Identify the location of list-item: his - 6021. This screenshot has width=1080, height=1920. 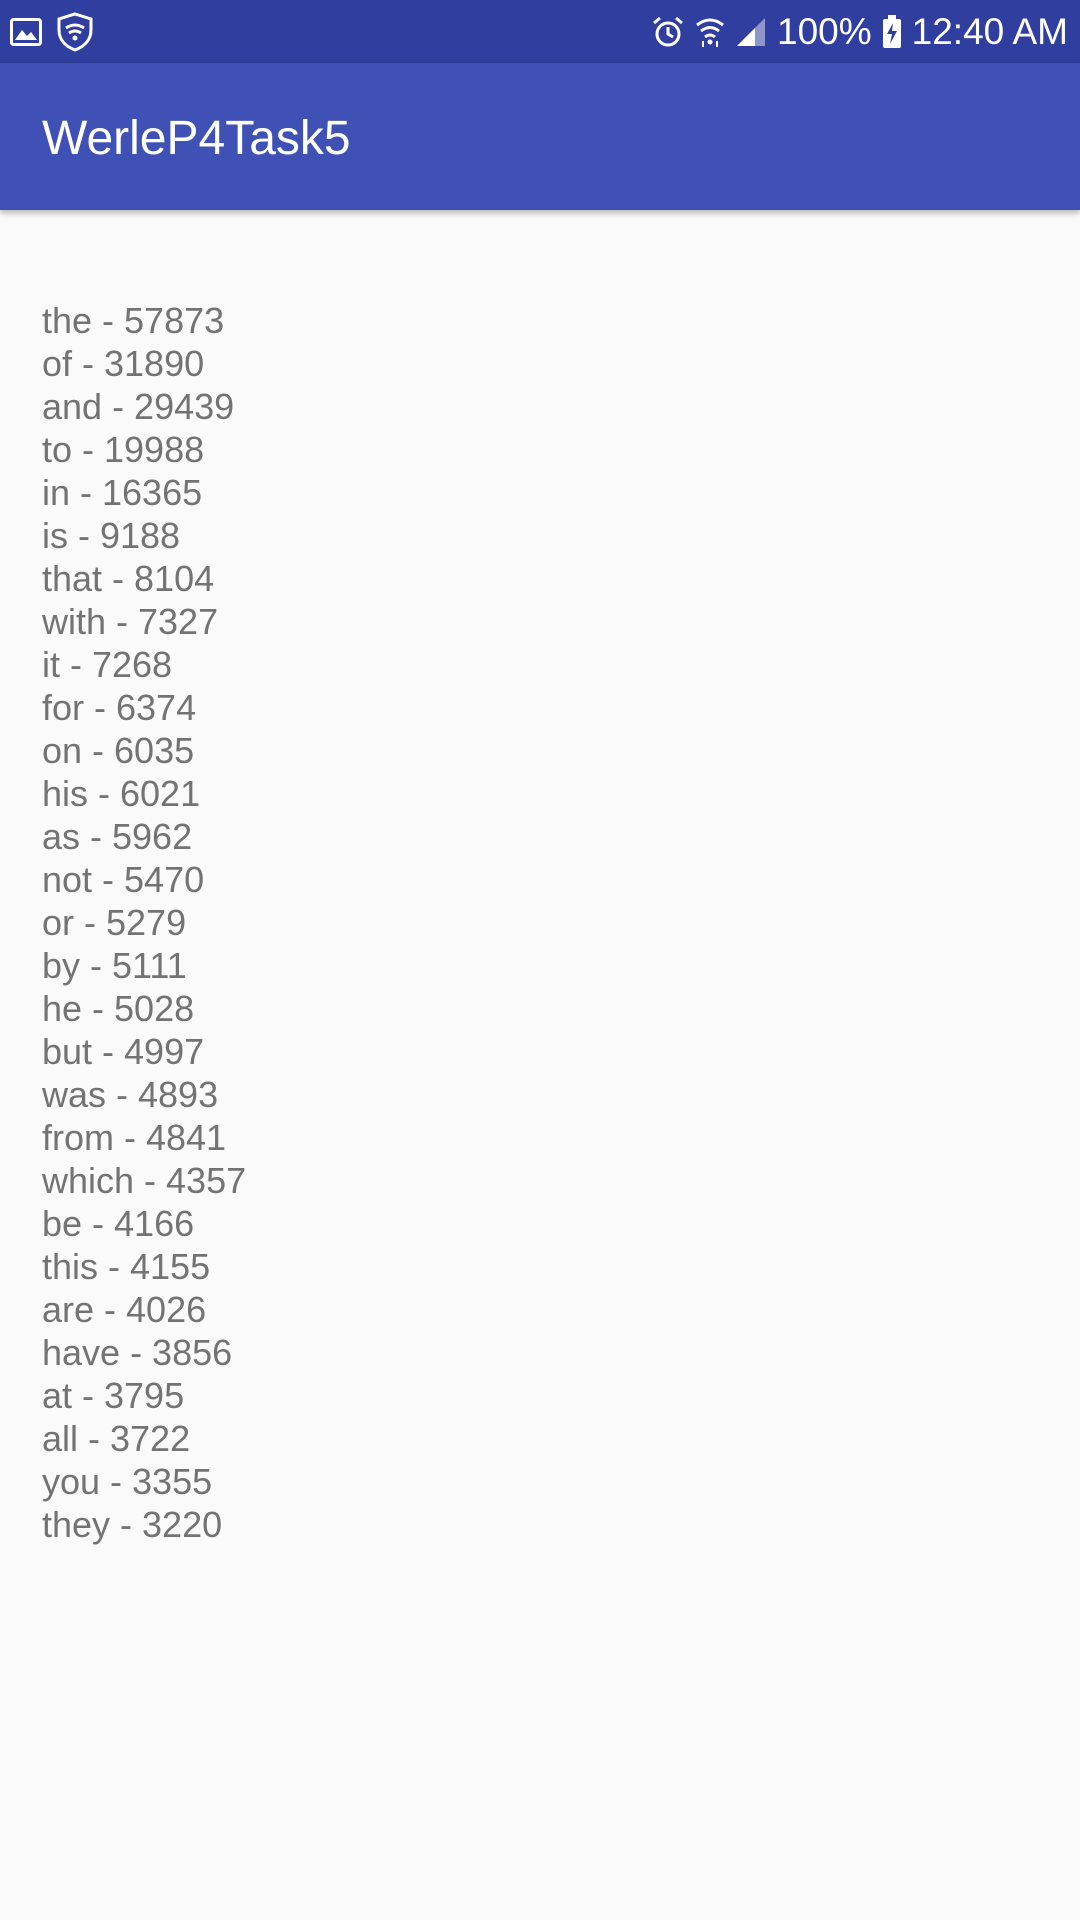
(121, 793).